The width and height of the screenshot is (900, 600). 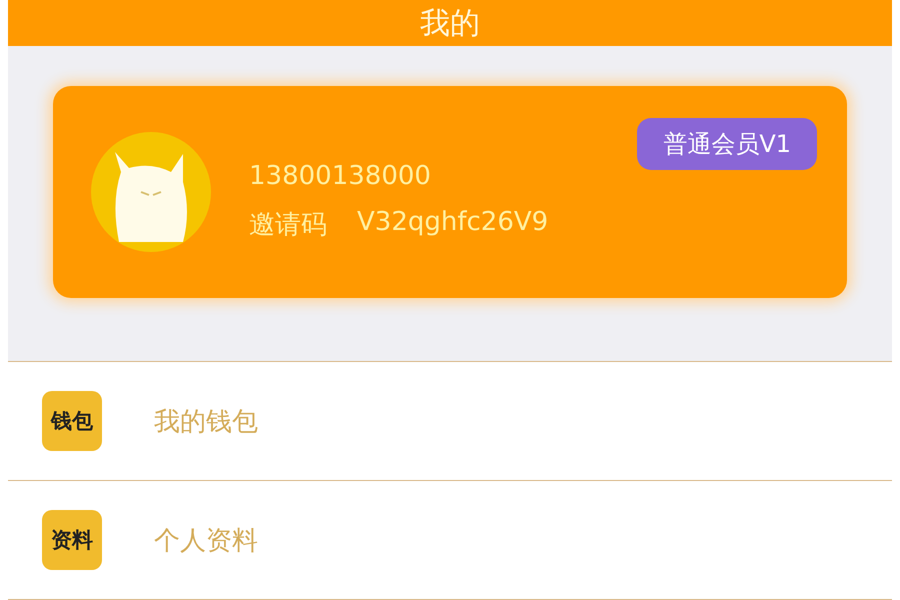 What do you see at coordinates (452, 222) in the screenshot?
I see `invite-code: V32qghfc26V9` at bounding box center [452, 222].